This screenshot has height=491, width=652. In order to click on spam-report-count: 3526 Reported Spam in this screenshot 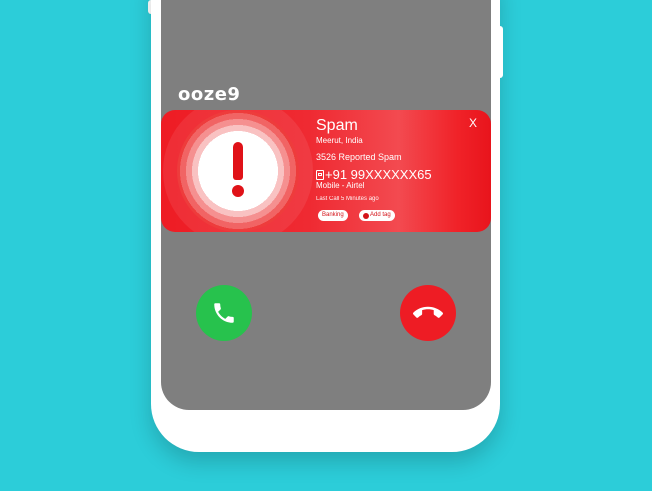, I will do `click(359, 157)`.